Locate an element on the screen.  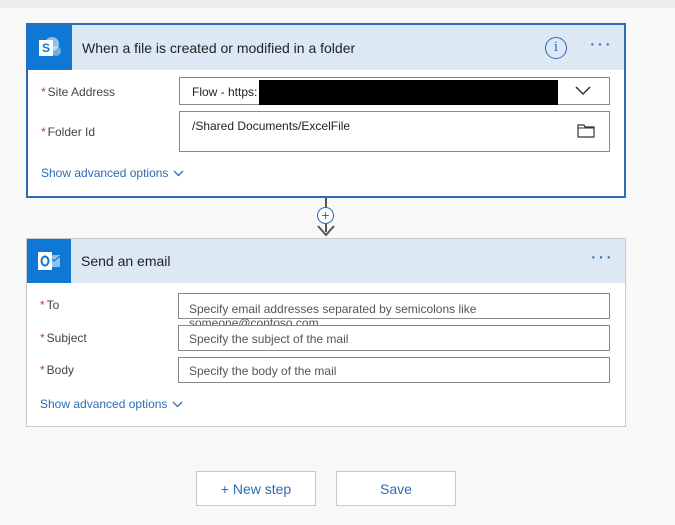
trigger-show-advanced-label: Show advanced options is located at coordinates (105, 173).